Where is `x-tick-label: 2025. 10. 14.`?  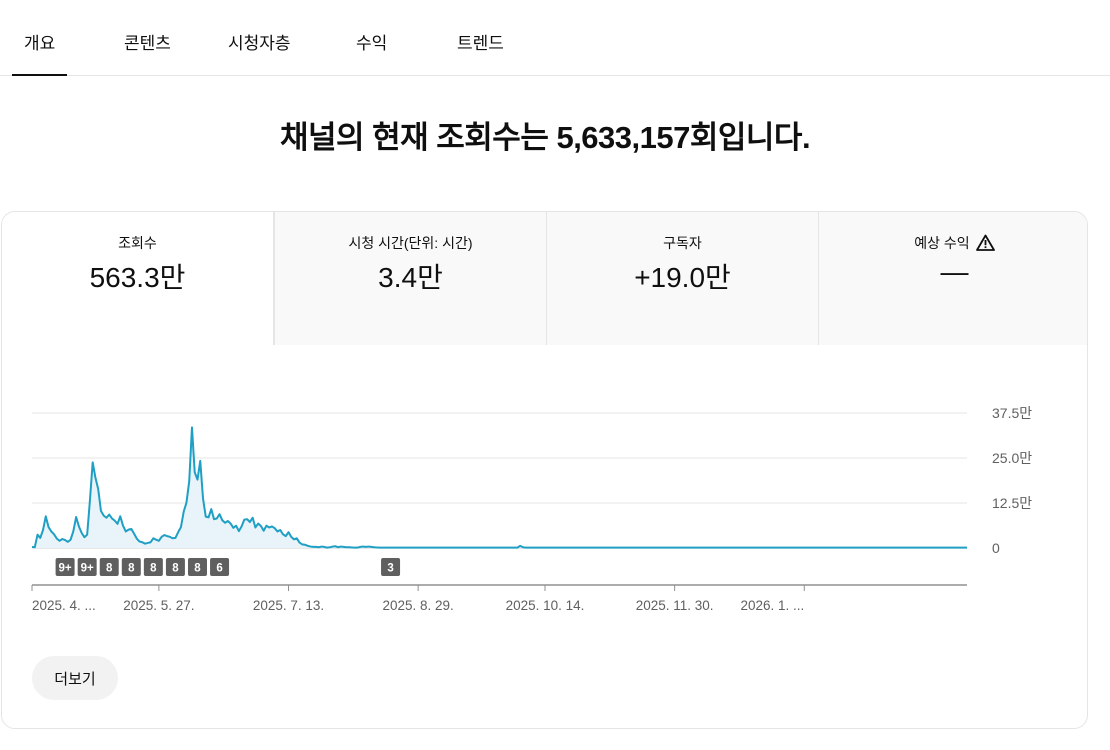
x-tick-label: 2025. 10. 14. is located at coordinates (545, 605).